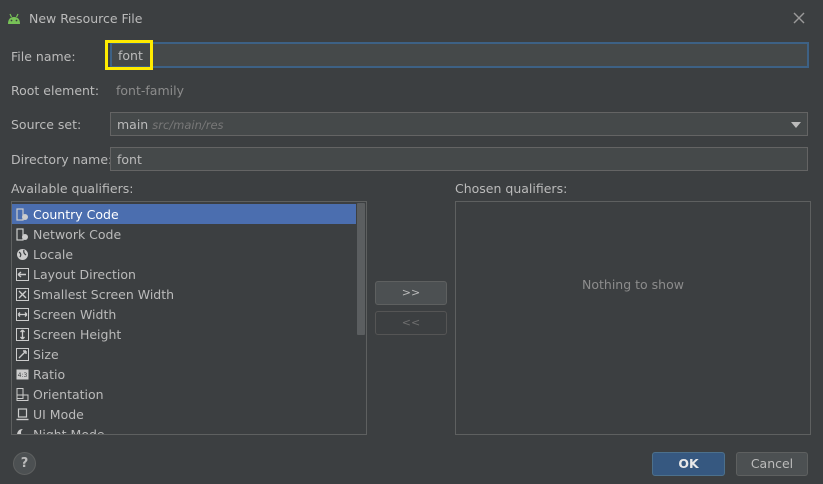  Describe the element at coordinates (459, 55) in the screenshot. I see `file-name-input: font` at that location.